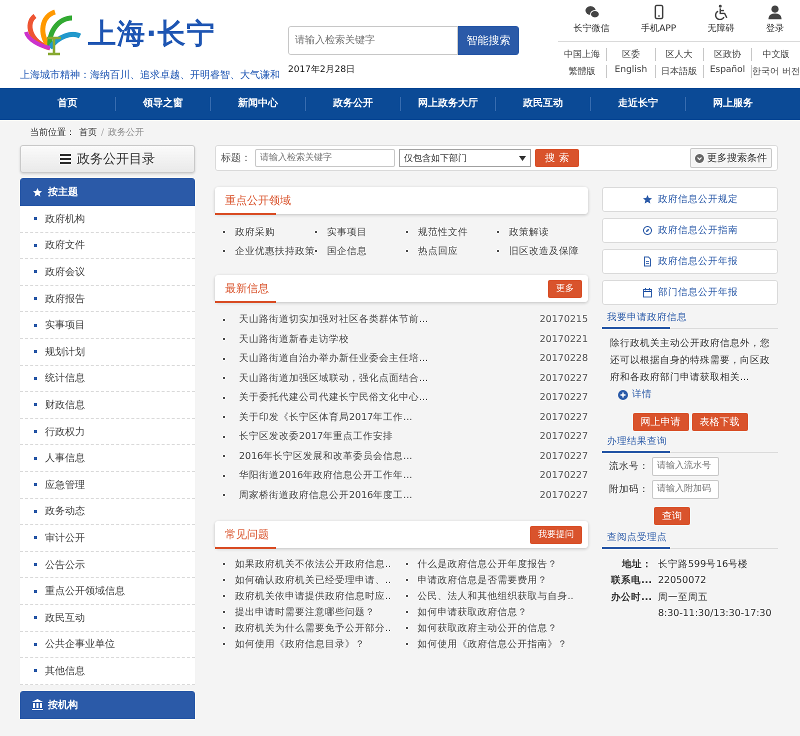 The height and width of the screenshot is (736, 800). What do you see at coordinates (443, 232) in the screenshot?
I see `list-link: 规范性文件` at bounding box center [443, 232].